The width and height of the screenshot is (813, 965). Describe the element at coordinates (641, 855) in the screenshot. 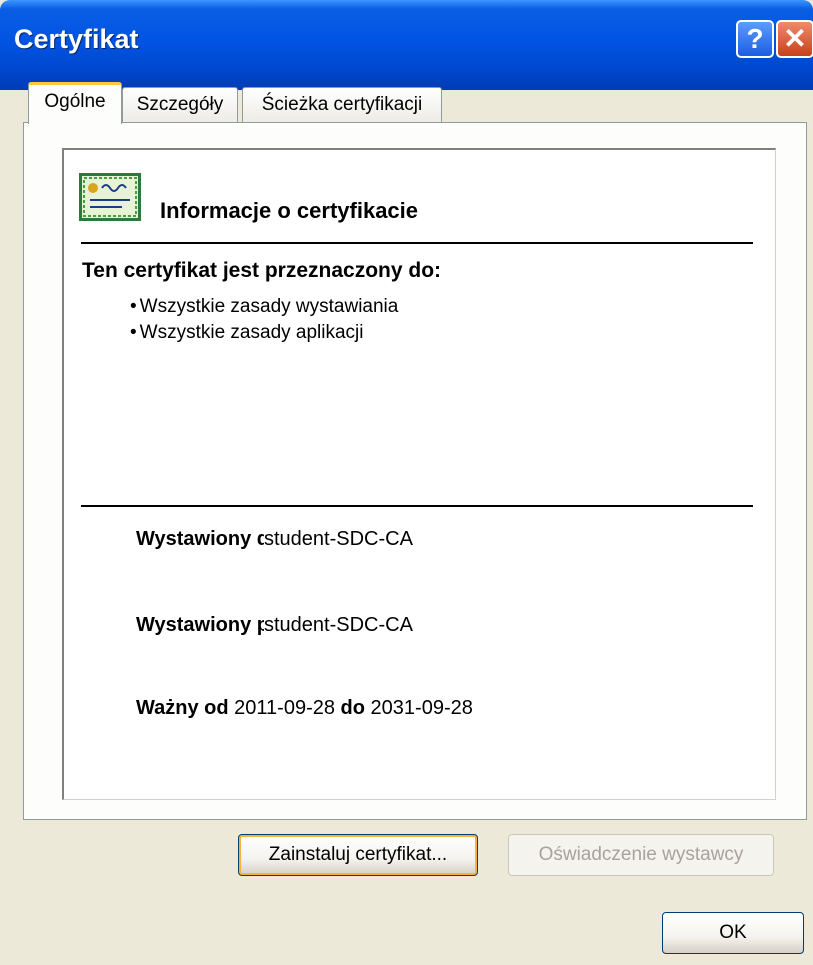

I see `issuer-statement-button: Oświadczenie wystawcy` at that location.